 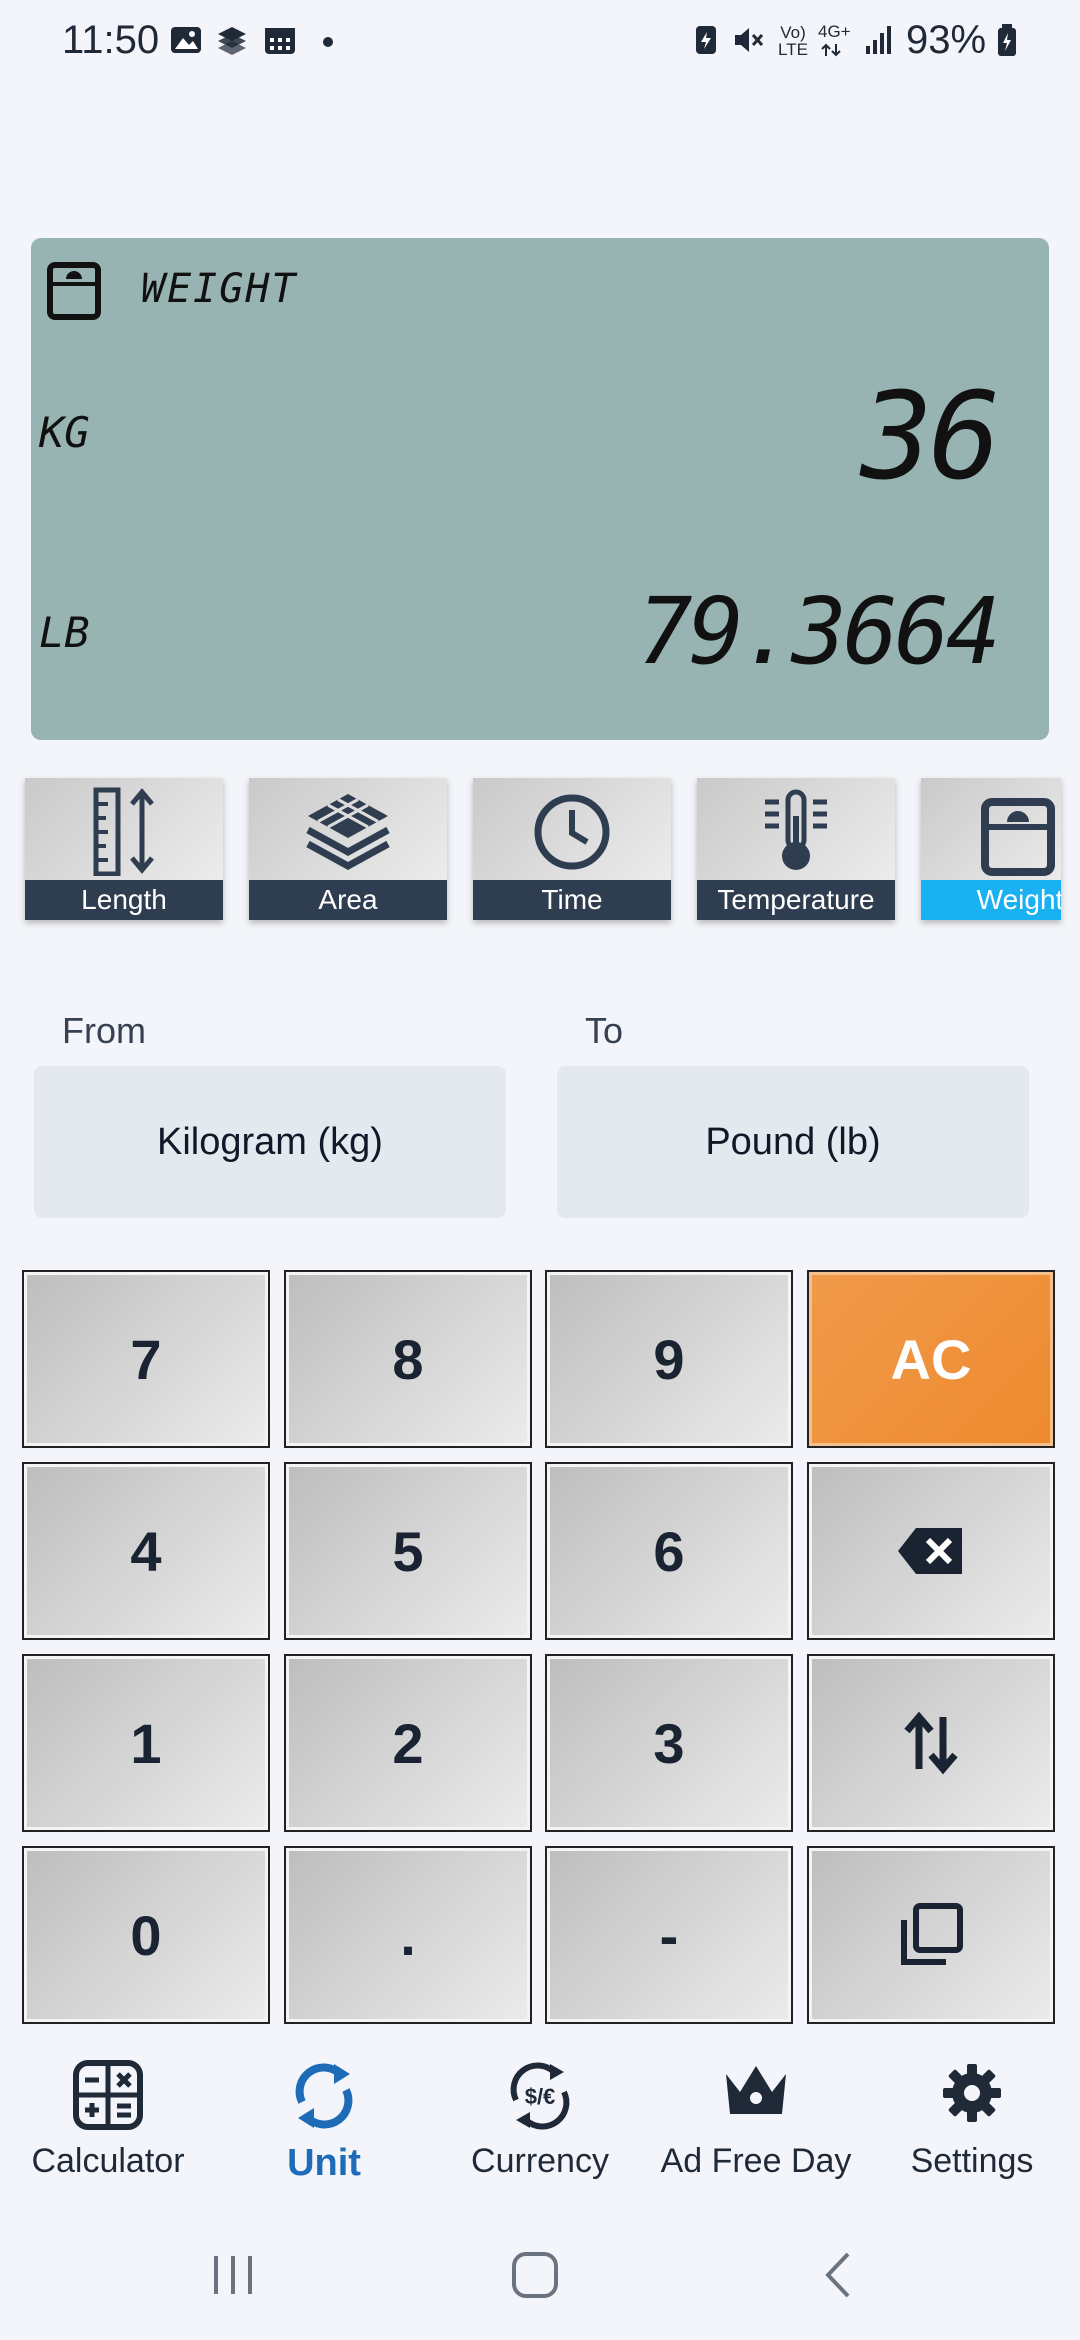 I want to click on gear-icon, so click(x=972, y=2093).